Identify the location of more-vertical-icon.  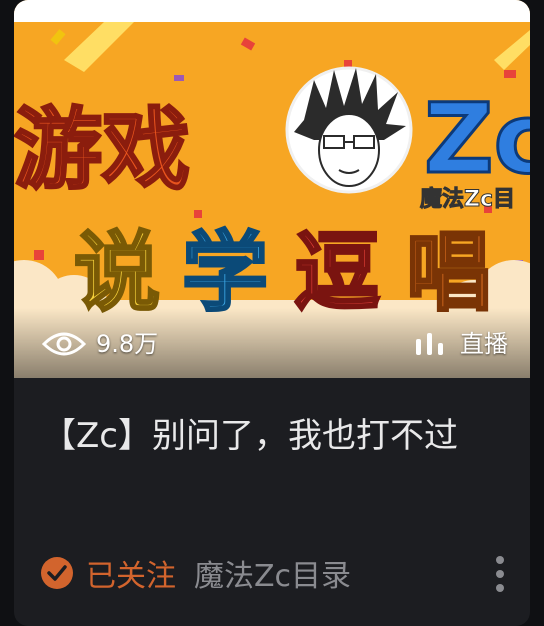
(500, 574).